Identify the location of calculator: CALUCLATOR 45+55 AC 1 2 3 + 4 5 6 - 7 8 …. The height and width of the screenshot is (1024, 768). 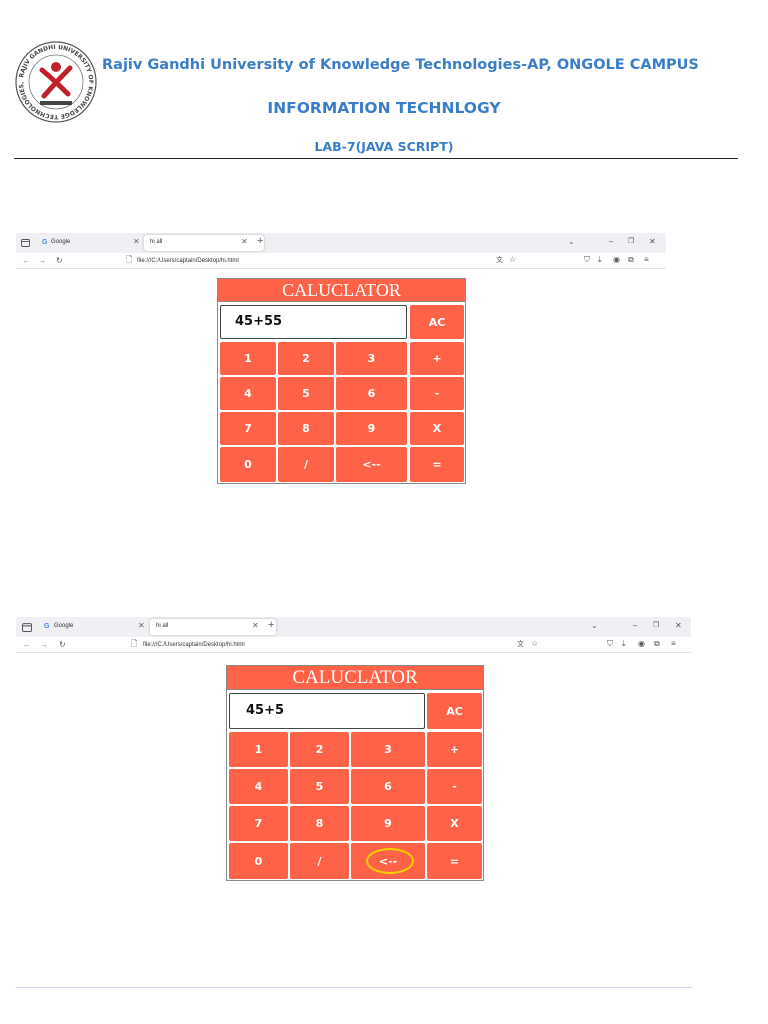
(341, 381).